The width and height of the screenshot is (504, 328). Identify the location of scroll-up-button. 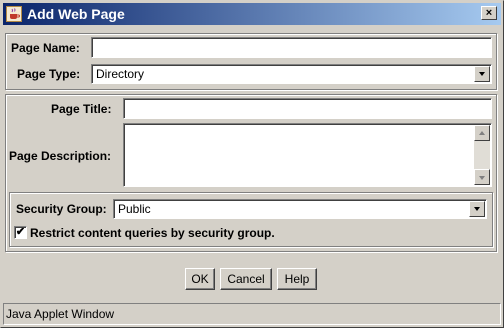
(482, 133).